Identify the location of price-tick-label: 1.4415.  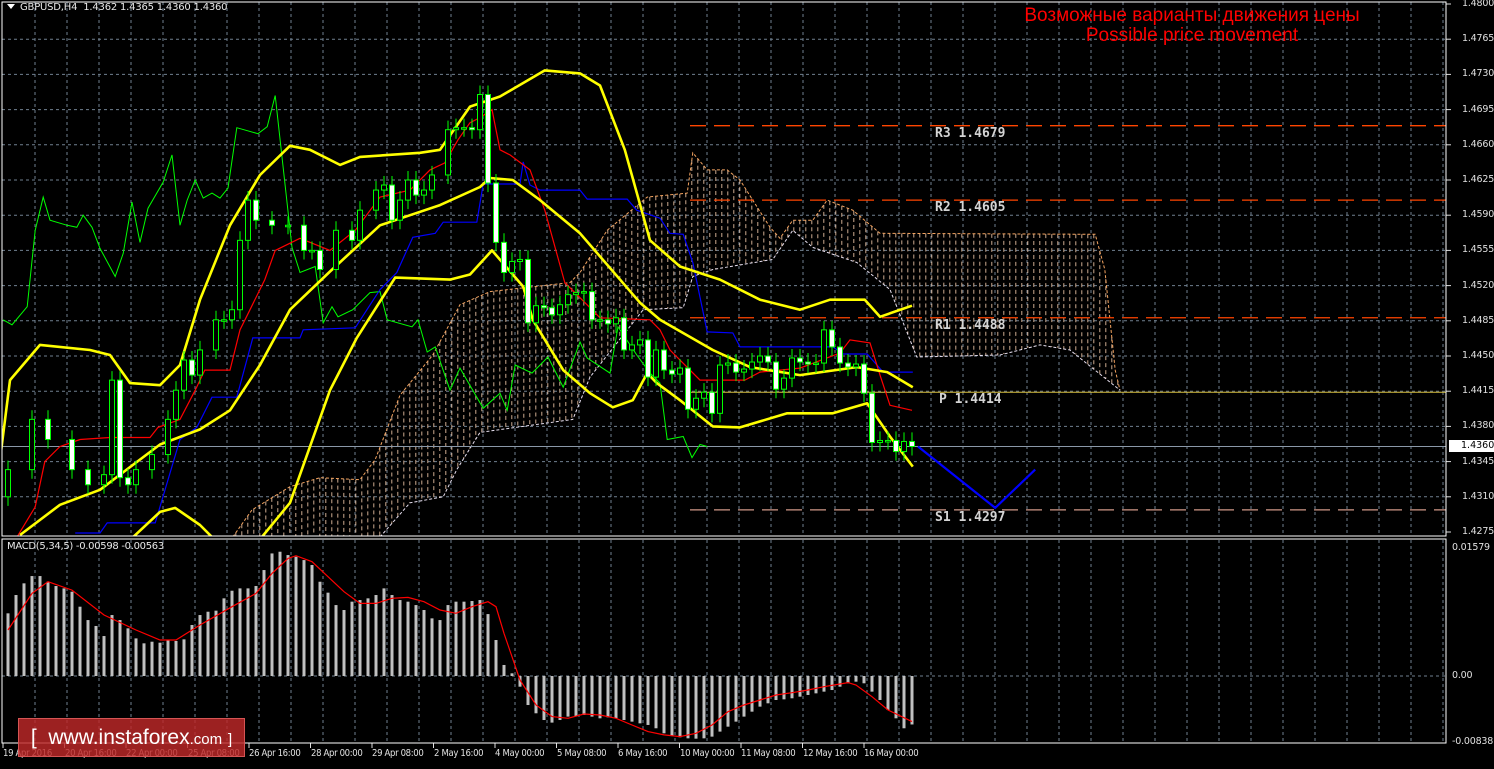
(1478, 391).